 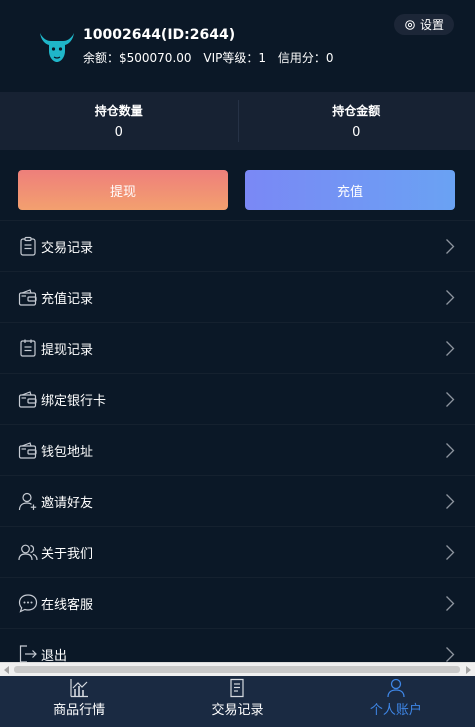 What do you see at coordinates (28, 348) in the screenshot?
I see `list-icon` at bounding box center [28, 348].